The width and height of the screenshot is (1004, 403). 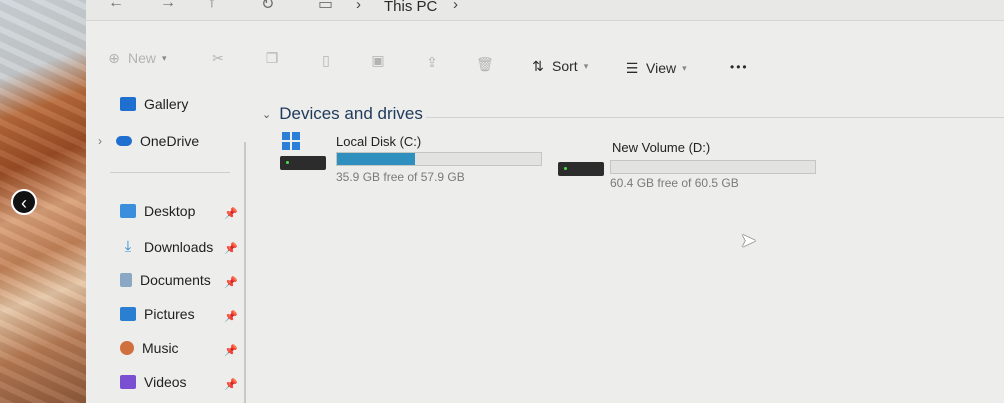 I want to click on new-button-label: New, so click(x=142, y=58).